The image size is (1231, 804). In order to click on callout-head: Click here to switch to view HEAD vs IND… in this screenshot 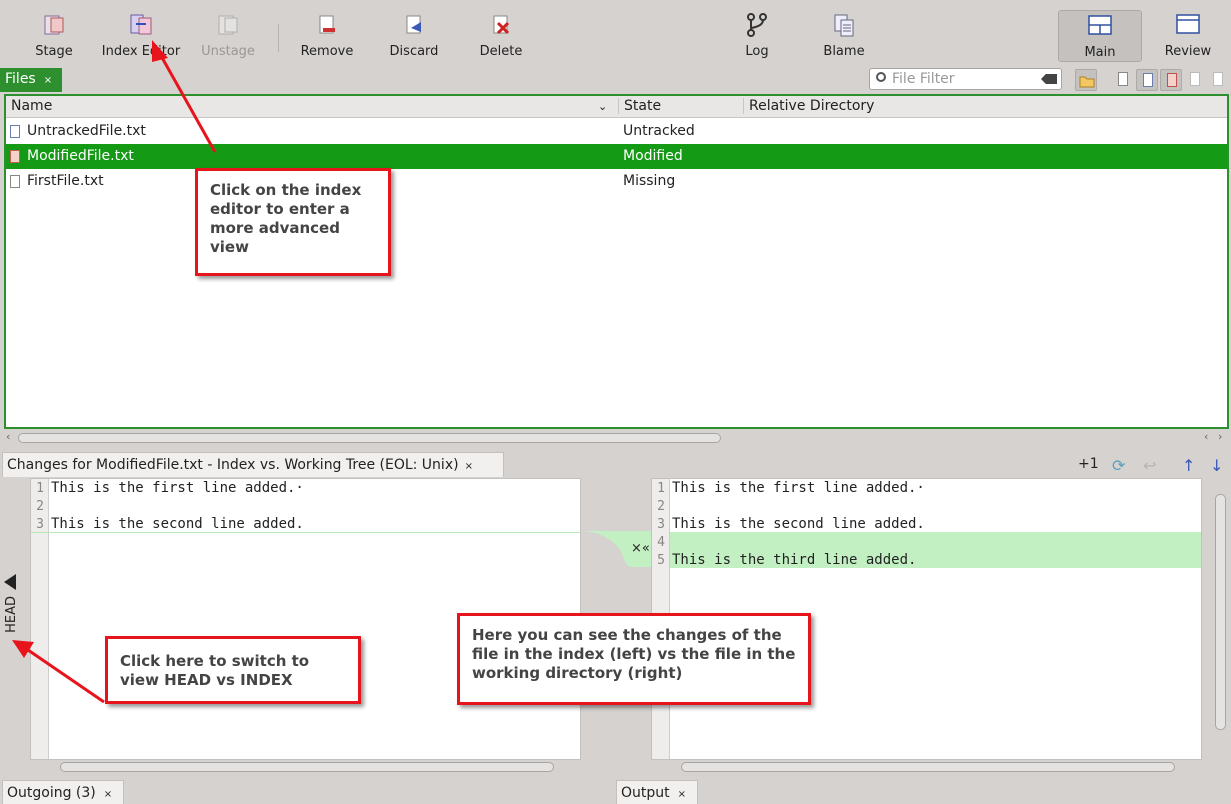, I will do `click(233, 670)`.